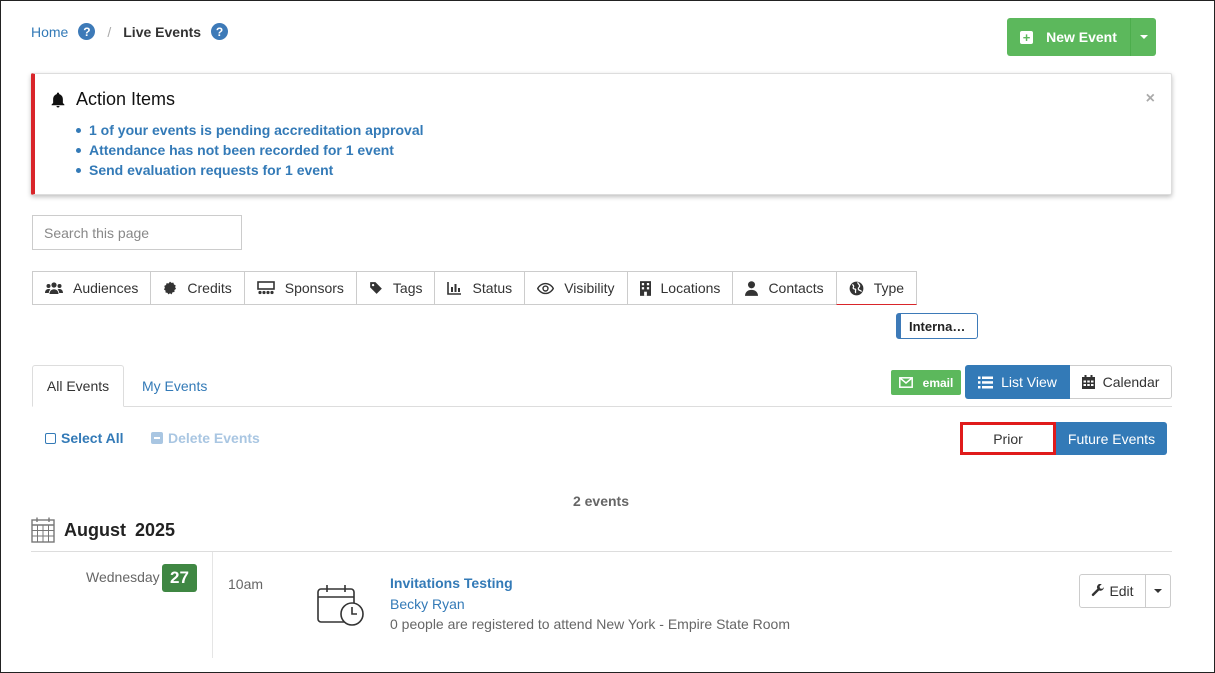 This screenshot has height=673, width=1215. What do you see at coordinates (1098, 590) in the screenshot?
I see `wrench-icon` at bounding box center [1098, 590].